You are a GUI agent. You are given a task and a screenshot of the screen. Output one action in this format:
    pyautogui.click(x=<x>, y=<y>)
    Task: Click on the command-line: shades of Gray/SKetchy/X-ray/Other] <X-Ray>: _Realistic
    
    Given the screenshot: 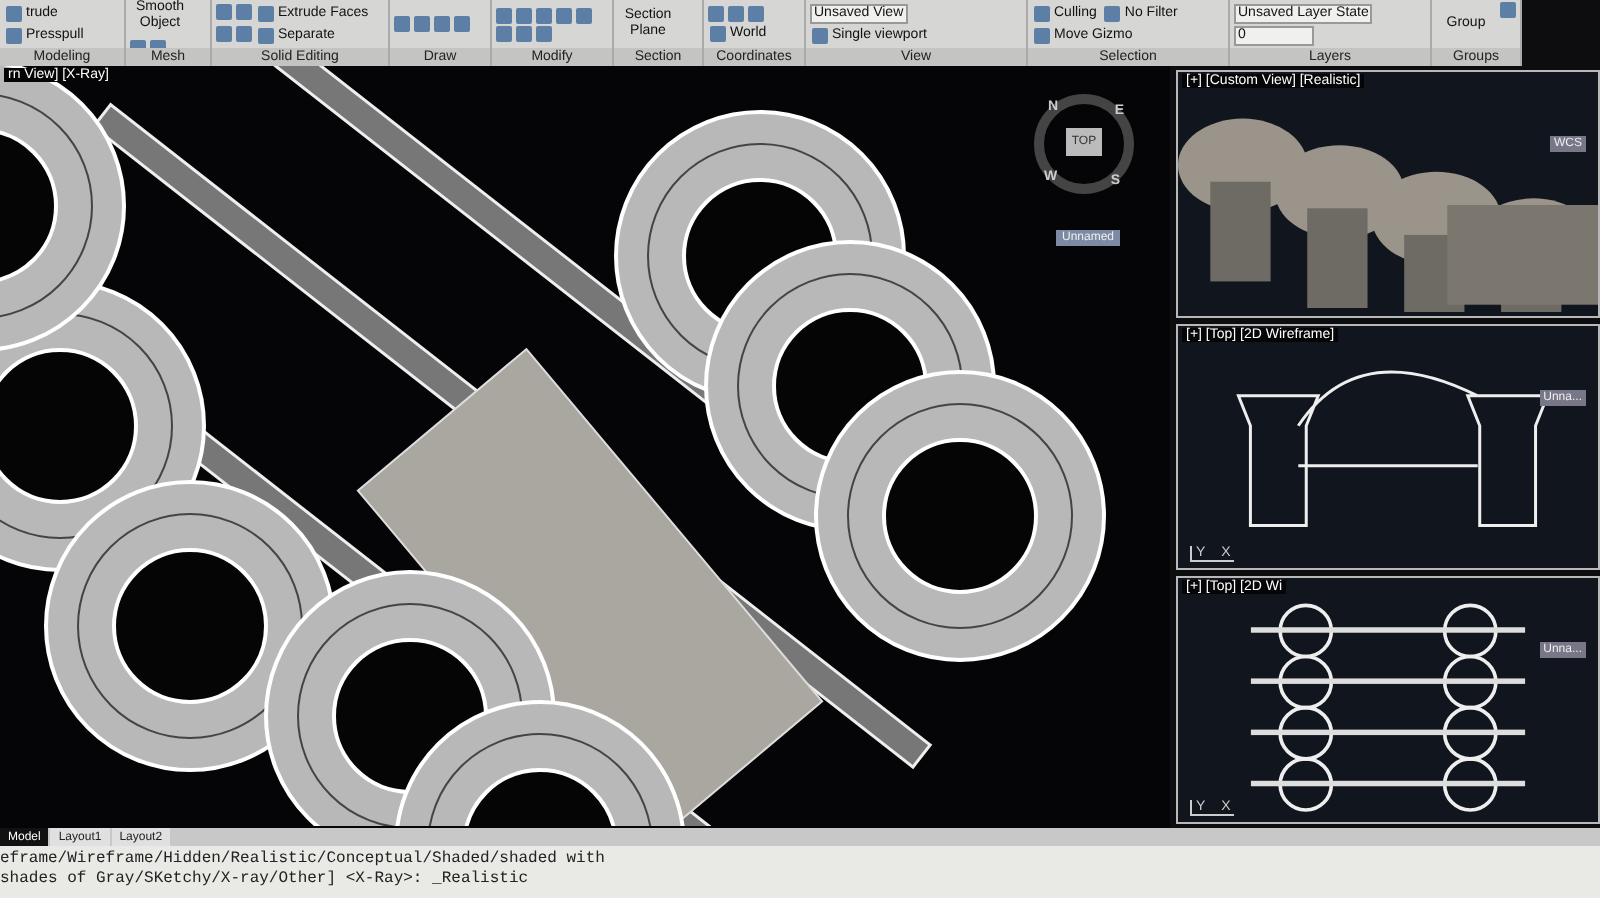 What is the action you would take?
    pyautogui.click(x=265, y=880)
    